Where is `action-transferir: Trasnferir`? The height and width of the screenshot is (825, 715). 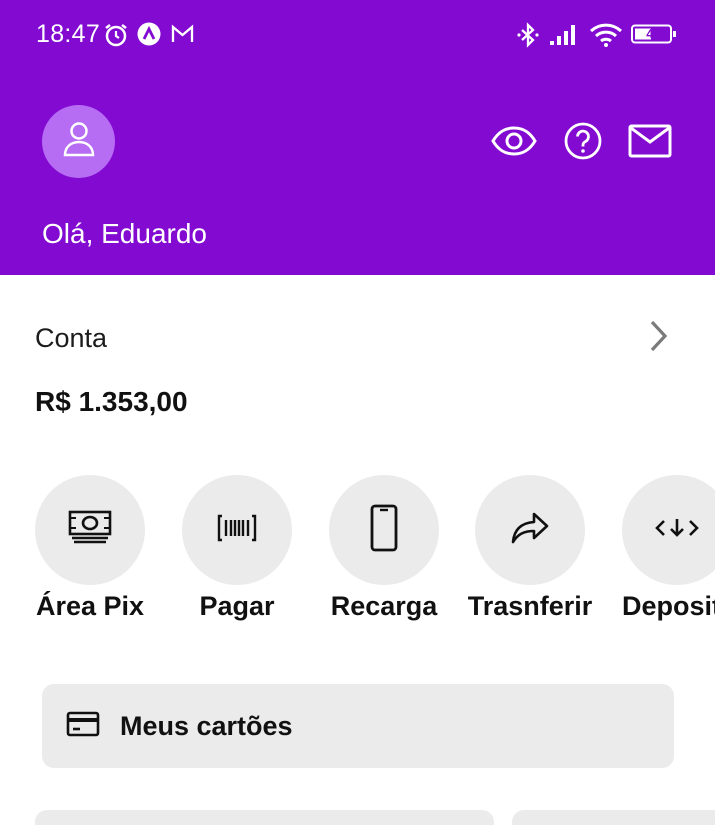
action-transferir: Trasnferir is located at coordinates (530, 550).